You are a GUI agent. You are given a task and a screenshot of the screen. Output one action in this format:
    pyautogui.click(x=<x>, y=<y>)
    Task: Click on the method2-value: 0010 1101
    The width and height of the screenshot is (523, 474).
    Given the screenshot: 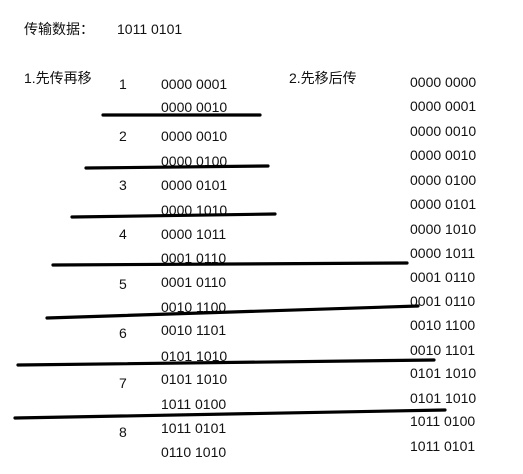 What is the action you would take?
    pyautogui.click(x=443, y=350)
    